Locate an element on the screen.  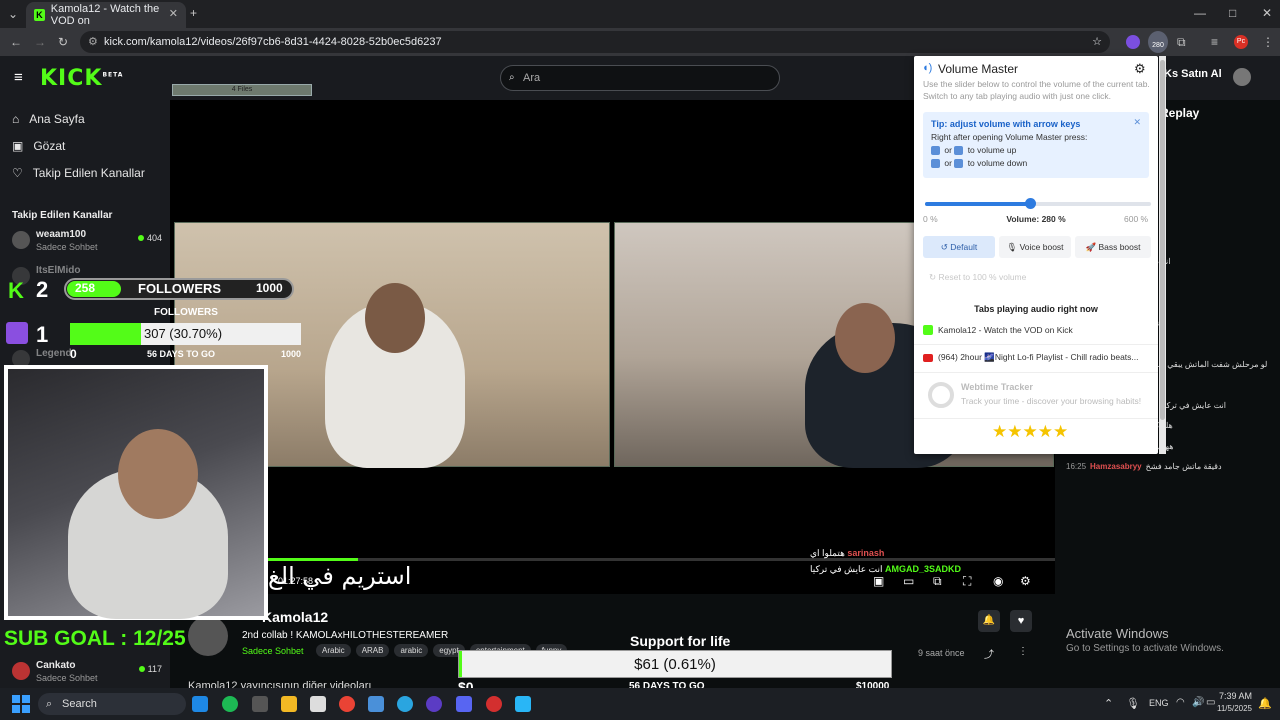
volume-slider-fill is located at coordinates (978, 204).